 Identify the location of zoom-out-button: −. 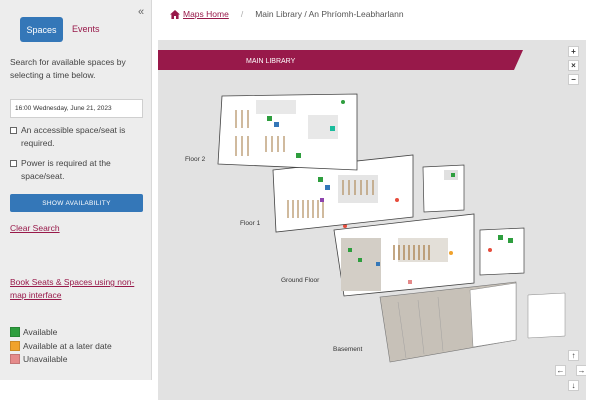
(573, 79).